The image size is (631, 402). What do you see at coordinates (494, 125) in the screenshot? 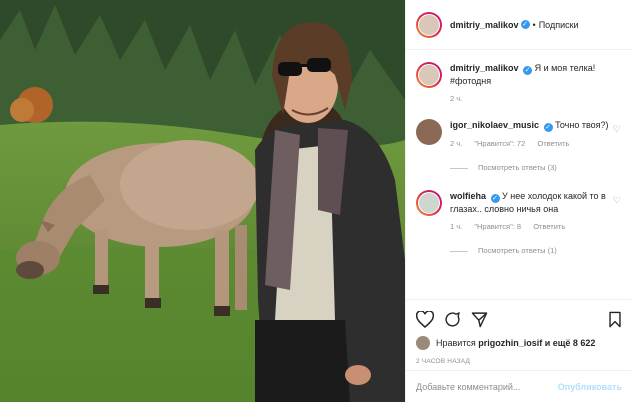
I see `comment-username: igor_nikolaev_music` at bounding box center [494, 125].